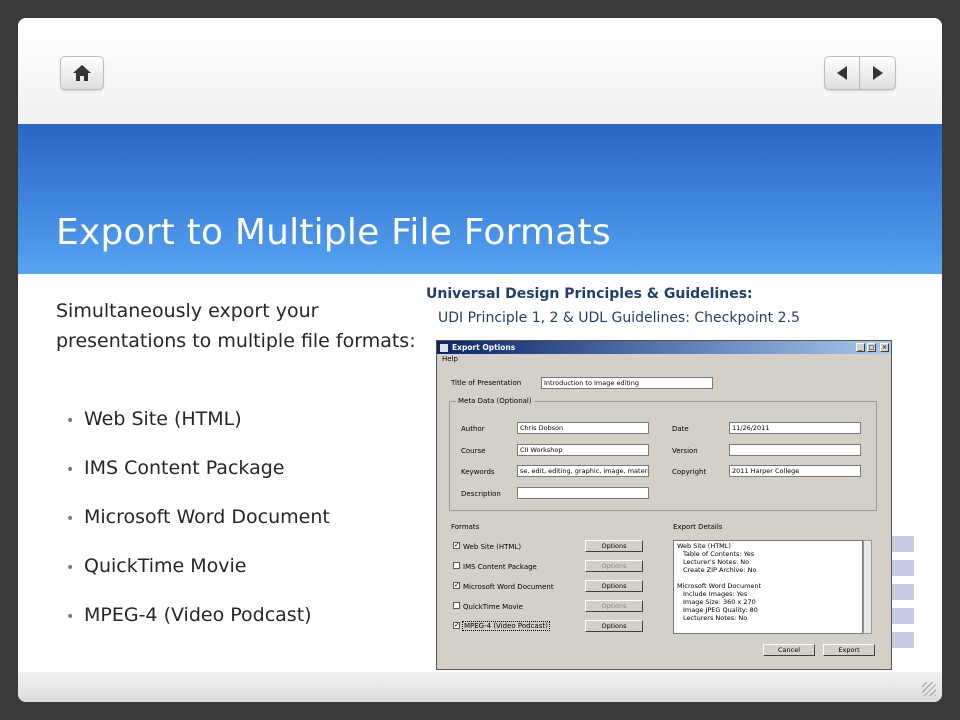  Describe the element at coordinates (456, 625) in the screenshot. I see `checkbox-mpeg4: ✓` at that location.